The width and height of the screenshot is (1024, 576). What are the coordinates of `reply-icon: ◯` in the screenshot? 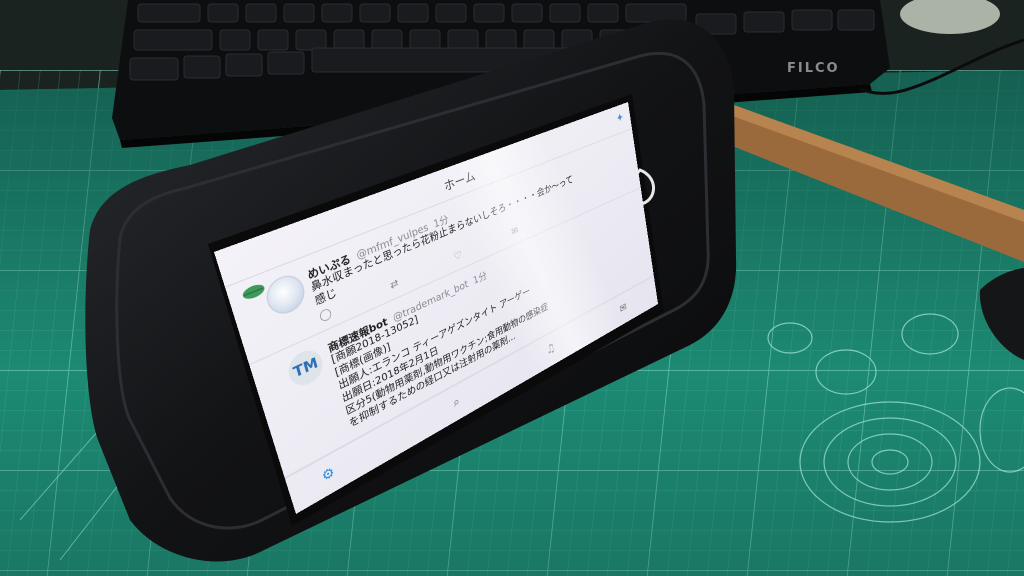 It's located at (325, 315).